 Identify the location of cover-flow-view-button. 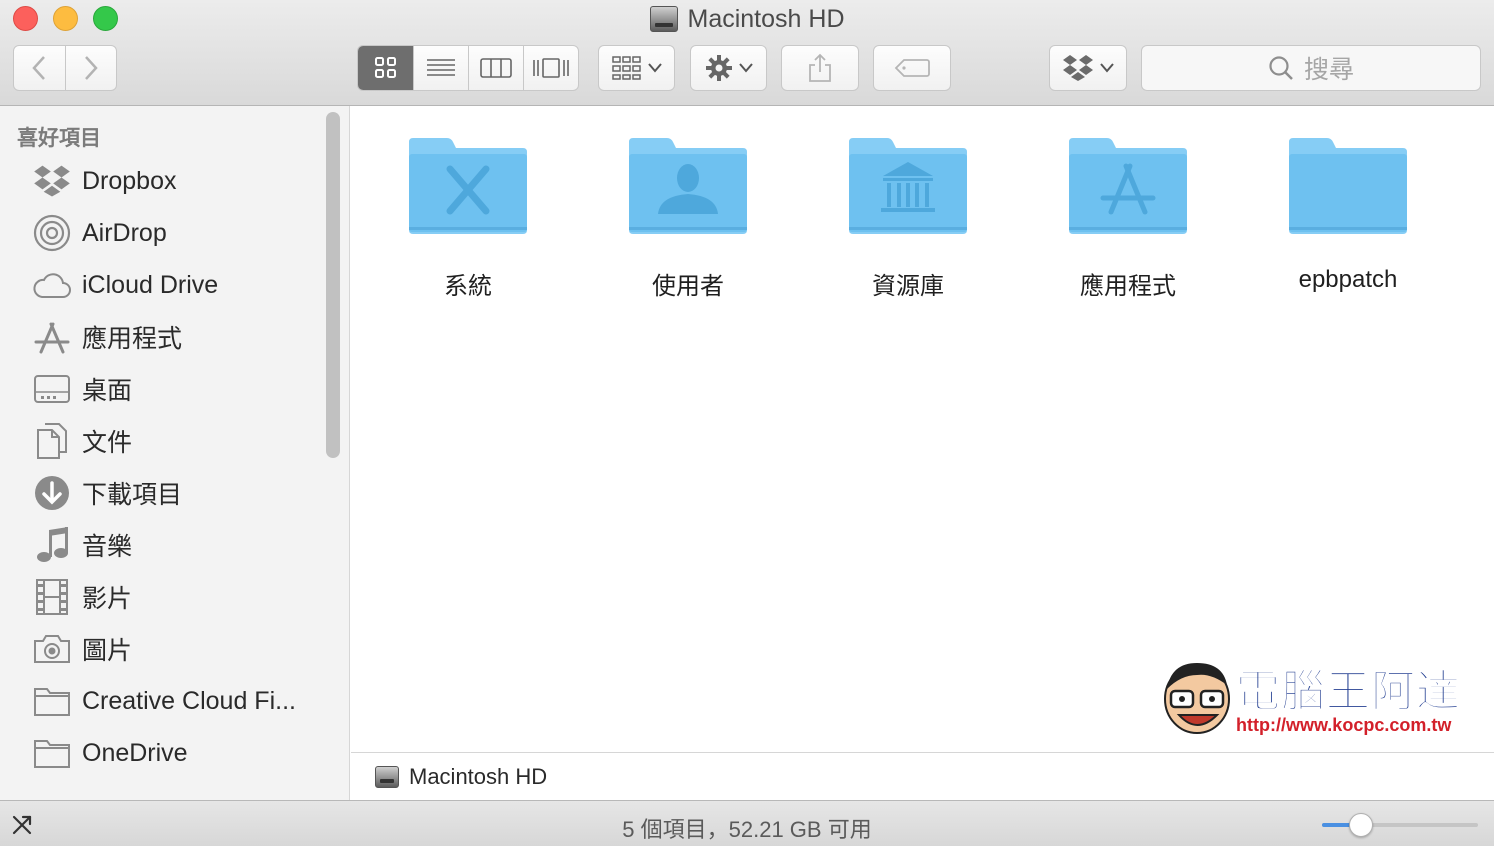
(550, 68).